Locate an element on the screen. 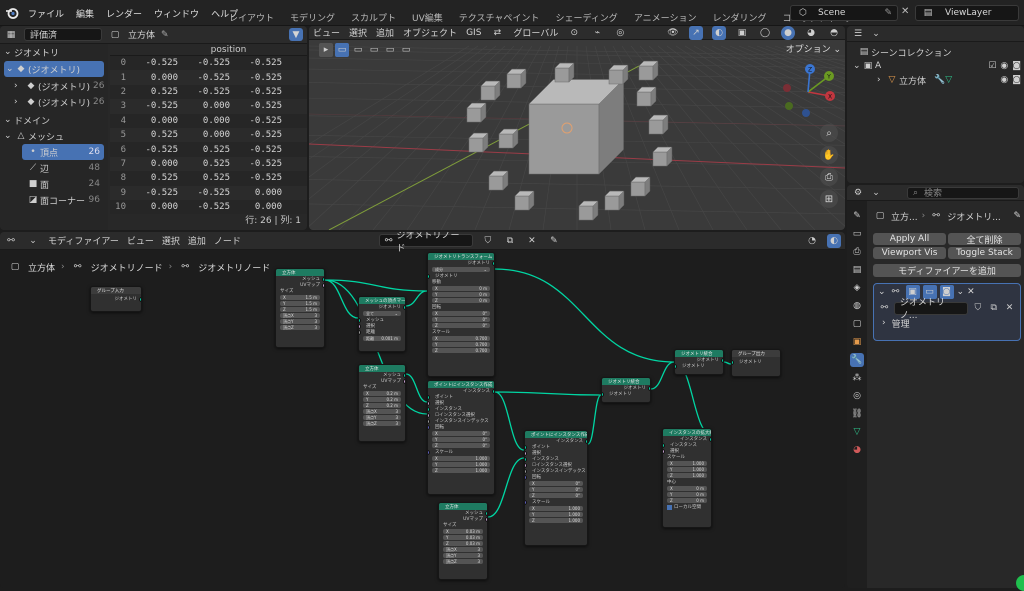 The width and height of the screenshot is (1024, 591). camera-icon: ⎙ is located at coordinates (829, 177).